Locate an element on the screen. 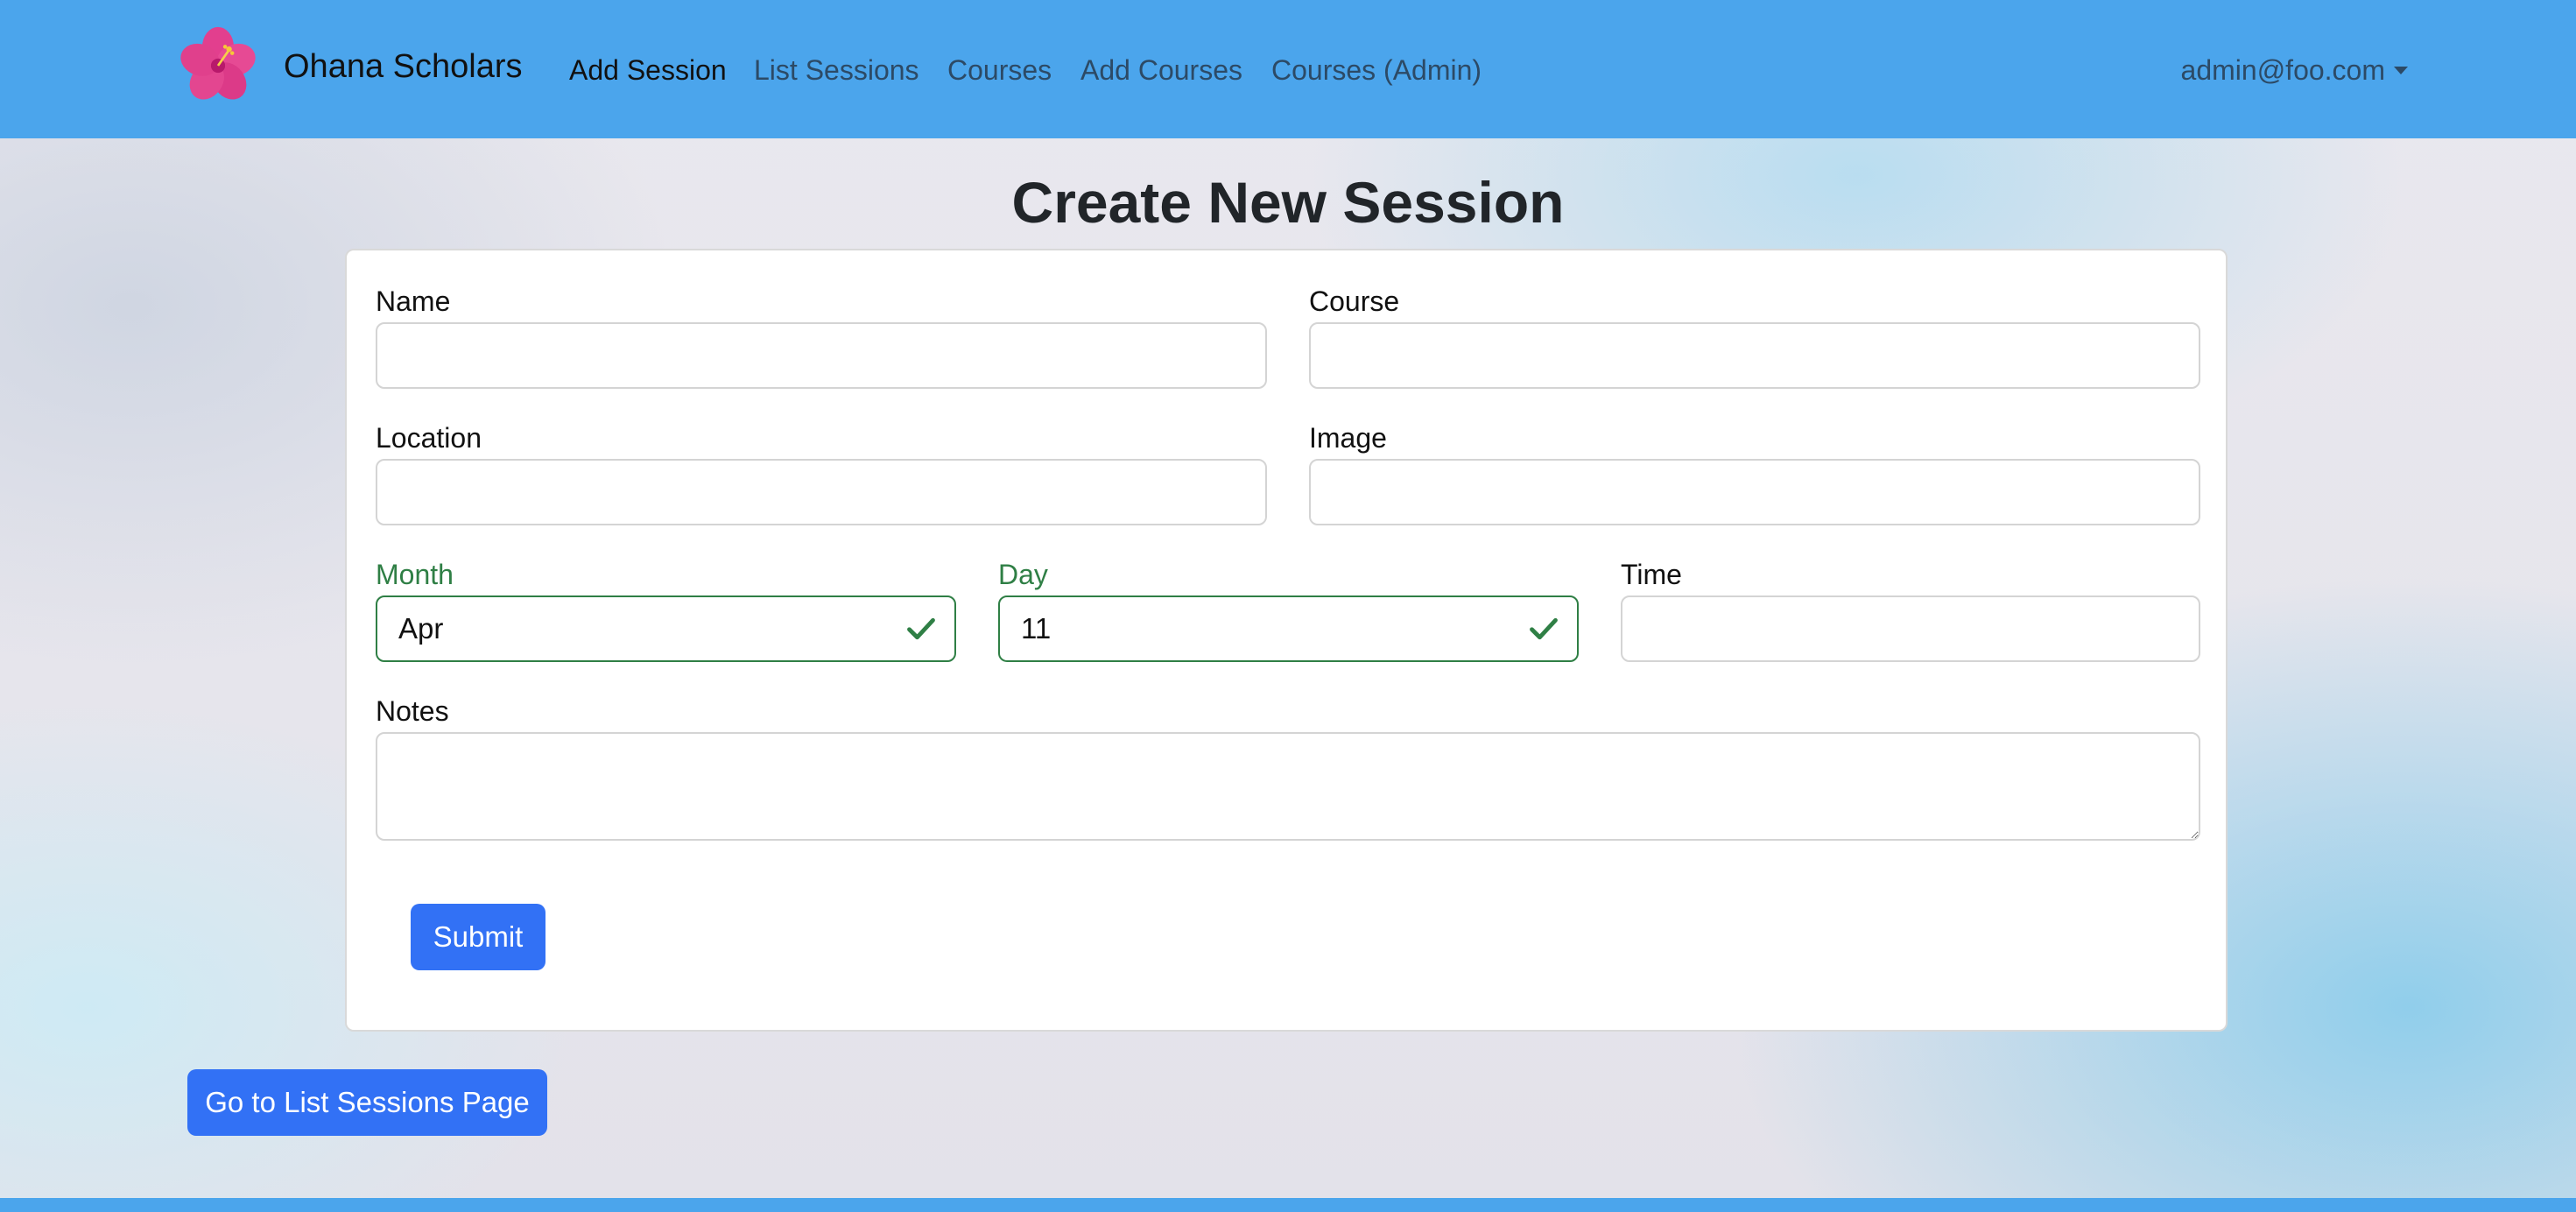 The width and height of the screenshot is (2576, 1212). footer-bar is located at coordinates (1288, 1205).